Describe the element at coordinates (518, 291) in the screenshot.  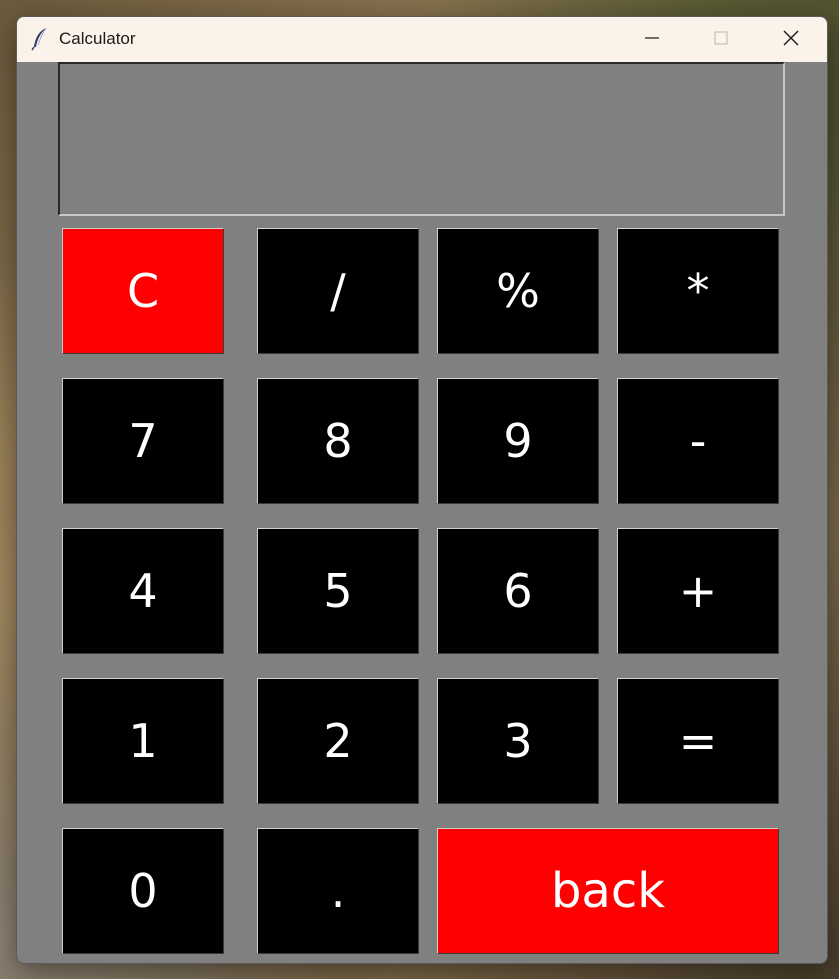
I see `percent-button: %` at that location.